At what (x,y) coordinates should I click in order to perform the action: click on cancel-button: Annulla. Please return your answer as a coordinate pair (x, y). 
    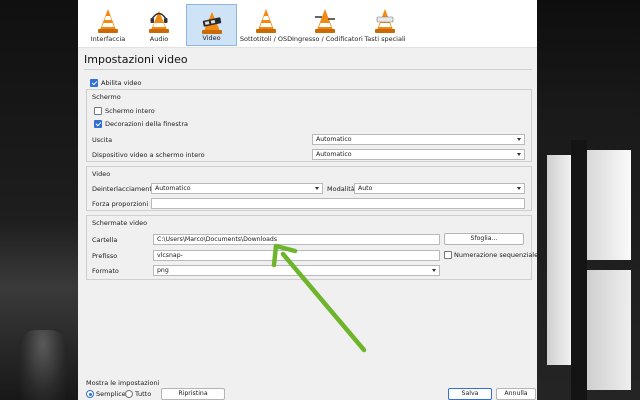
    Looking at the image, I should click on (516, 394).